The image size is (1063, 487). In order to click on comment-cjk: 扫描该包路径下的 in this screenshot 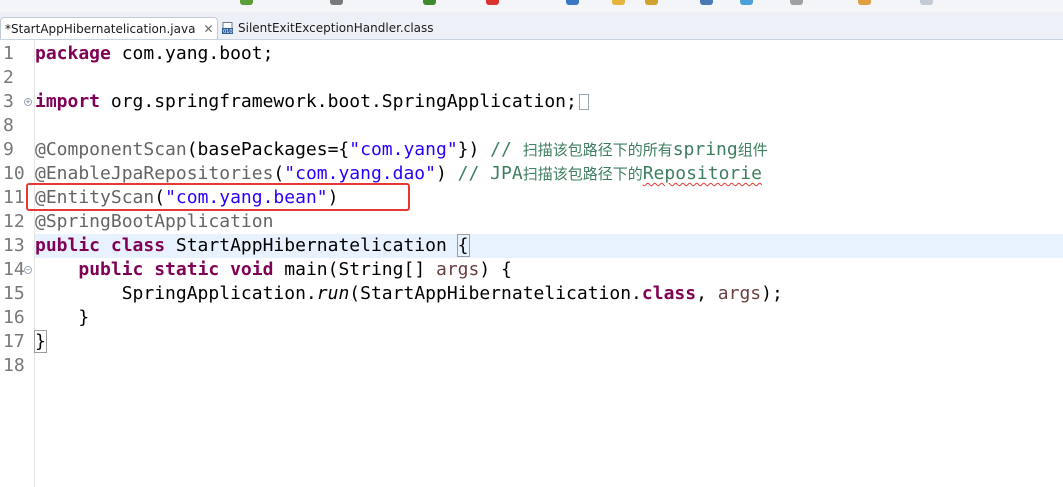, I will do `click(582, 174)`.